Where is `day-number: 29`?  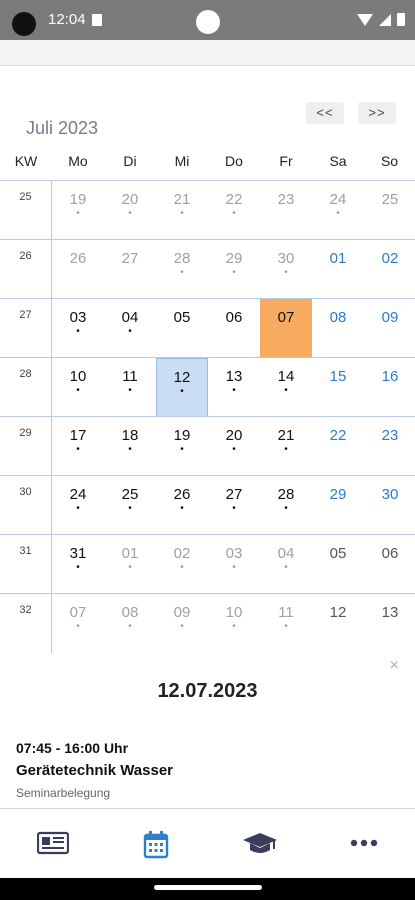
day-number: 29 is located at coordinates (338, 494).